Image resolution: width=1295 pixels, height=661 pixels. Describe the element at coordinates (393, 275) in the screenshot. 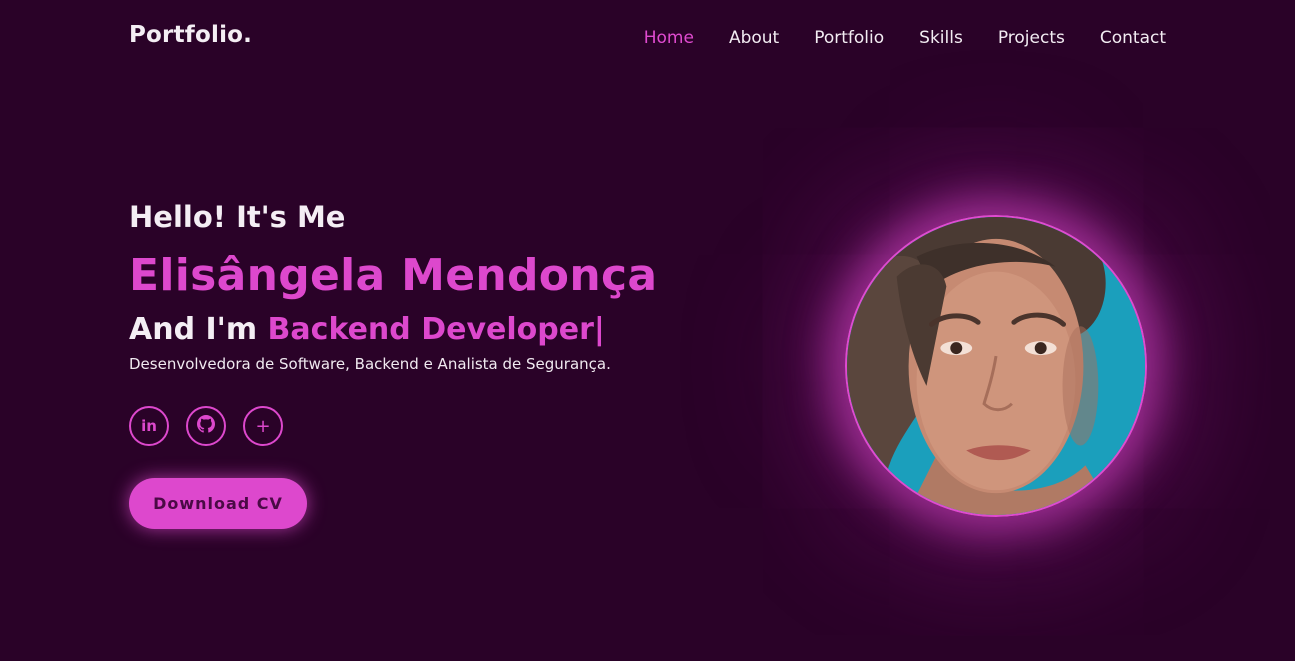

I see `name-heading: Elisângela Mendonça` at that location.